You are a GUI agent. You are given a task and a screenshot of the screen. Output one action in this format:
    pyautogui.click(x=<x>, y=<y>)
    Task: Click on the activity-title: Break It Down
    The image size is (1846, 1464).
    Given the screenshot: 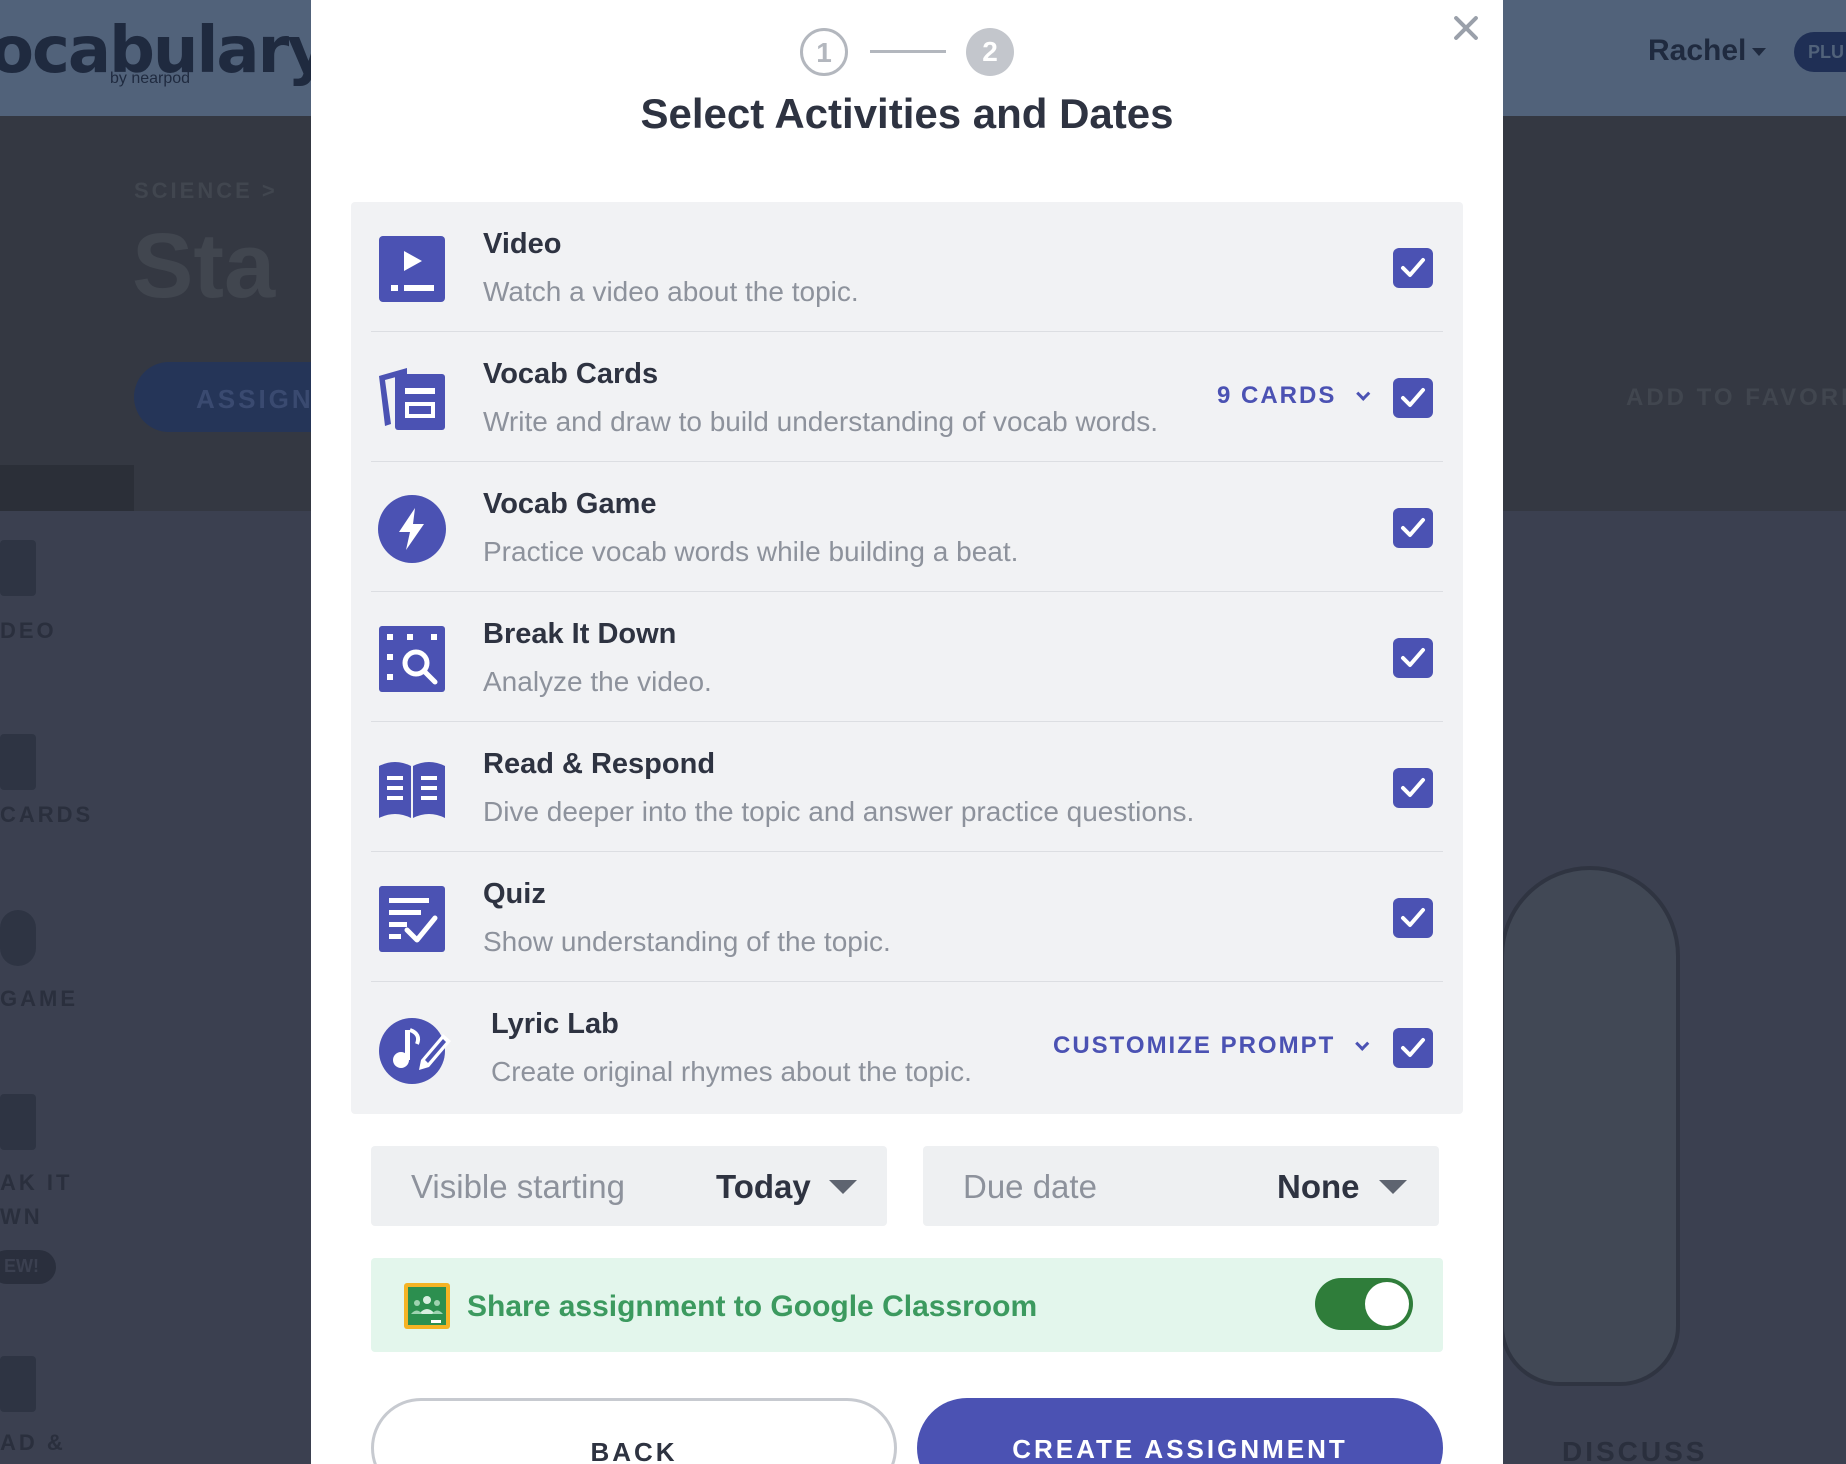 What is the action you would take?
    pyautogui.click(x=580, y=634)
    